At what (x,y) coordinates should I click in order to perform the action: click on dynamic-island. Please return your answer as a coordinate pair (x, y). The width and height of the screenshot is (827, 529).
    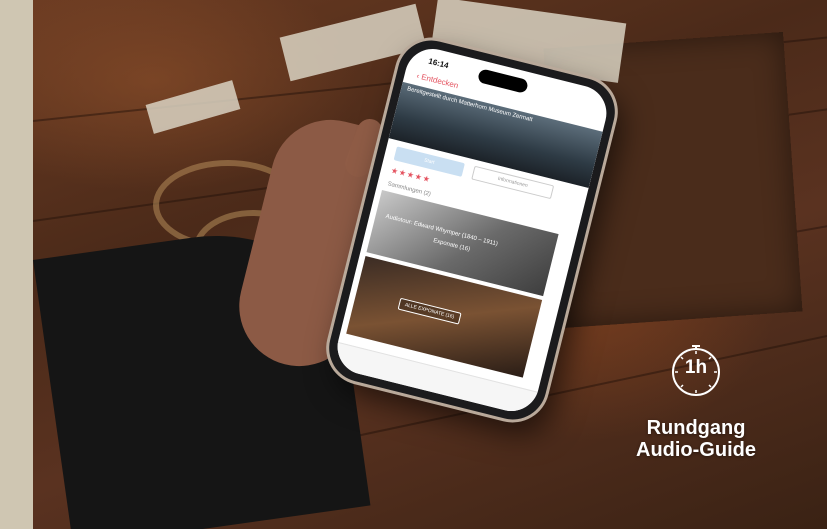
    Looking at the image, I should click on (502, 81).